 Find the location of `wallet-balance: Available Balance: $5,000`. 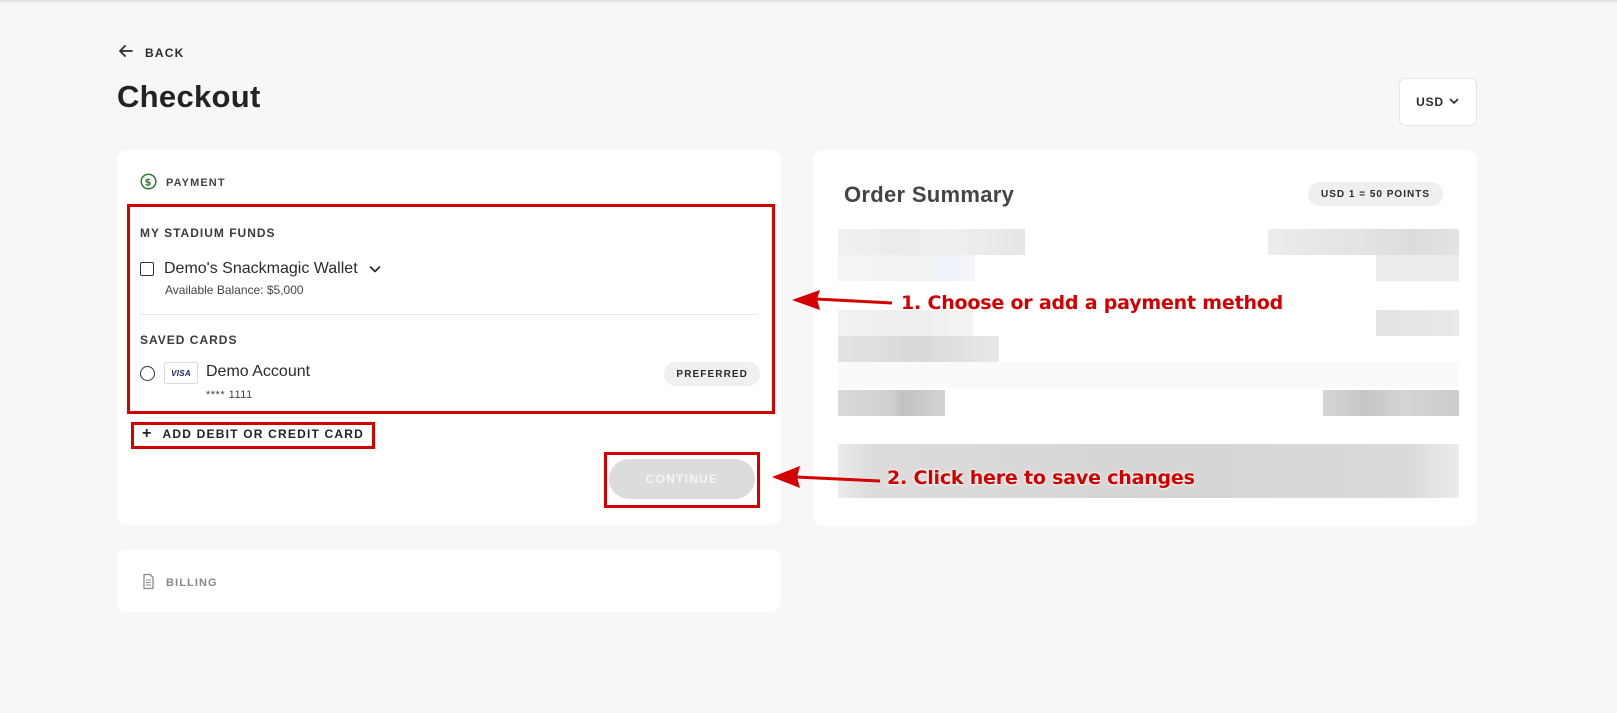

wallet-balance: Available Balance: $5,000 is located at coordinates (234, 290).